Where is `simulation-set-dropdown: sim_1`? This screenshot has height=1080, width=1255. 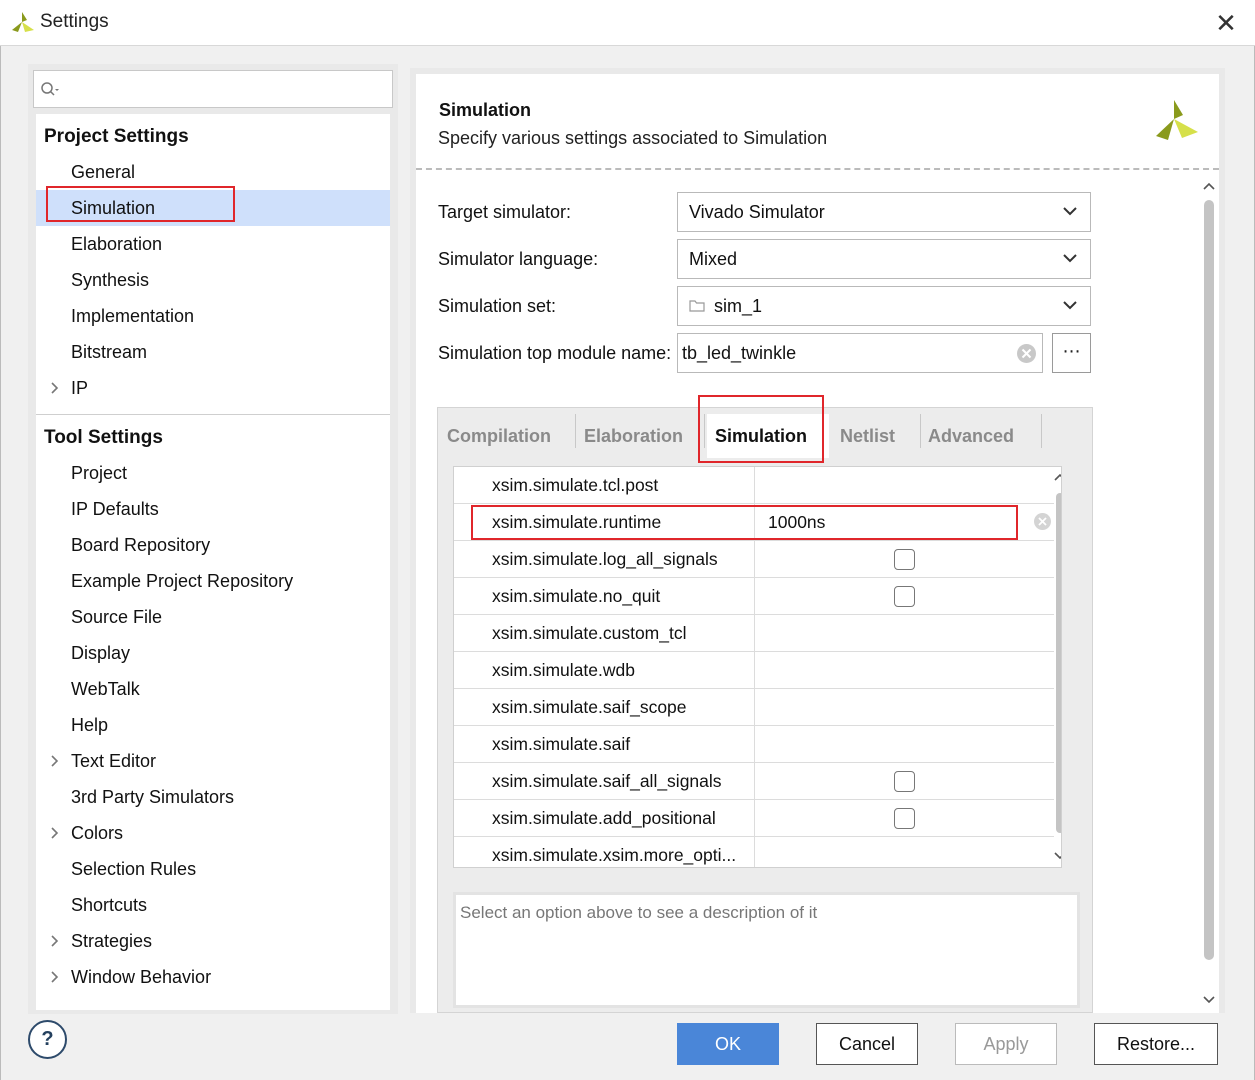
simulation-set-dropdown: sim_1 is located at coordinates (884, 306).